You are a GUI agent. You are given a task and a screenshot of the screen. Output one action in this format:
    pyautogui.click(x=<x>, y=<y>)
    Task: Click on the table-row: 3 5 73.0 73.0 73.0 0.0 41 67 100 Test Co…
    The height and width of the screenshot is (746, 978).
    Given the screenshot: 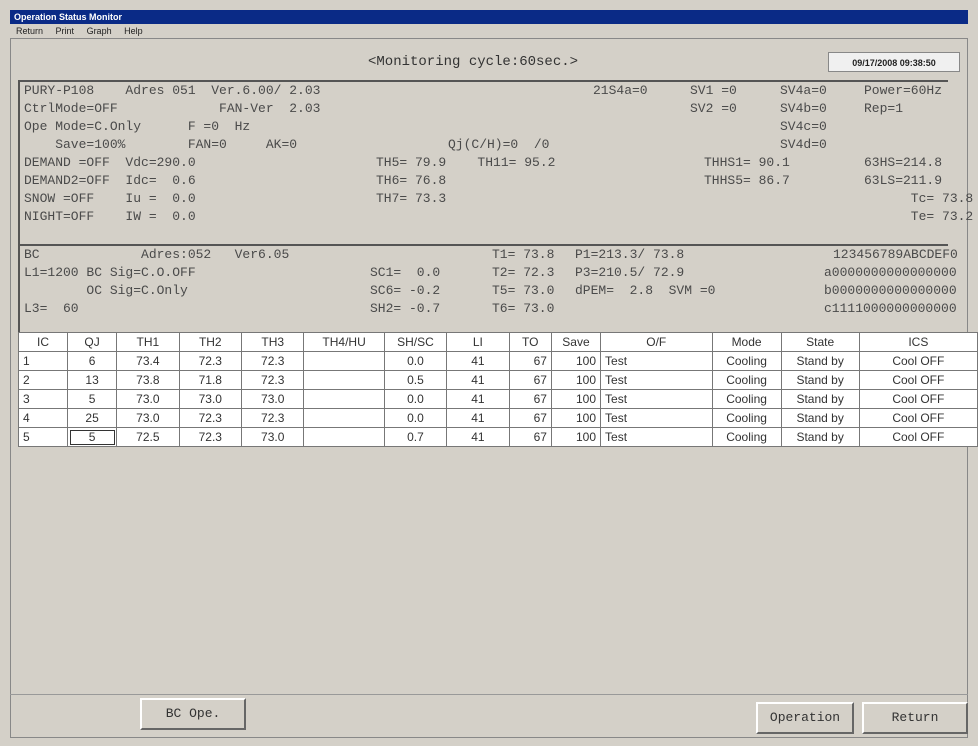 What is the action you would take?
    pyautogui.click(x=497, y=399)
    